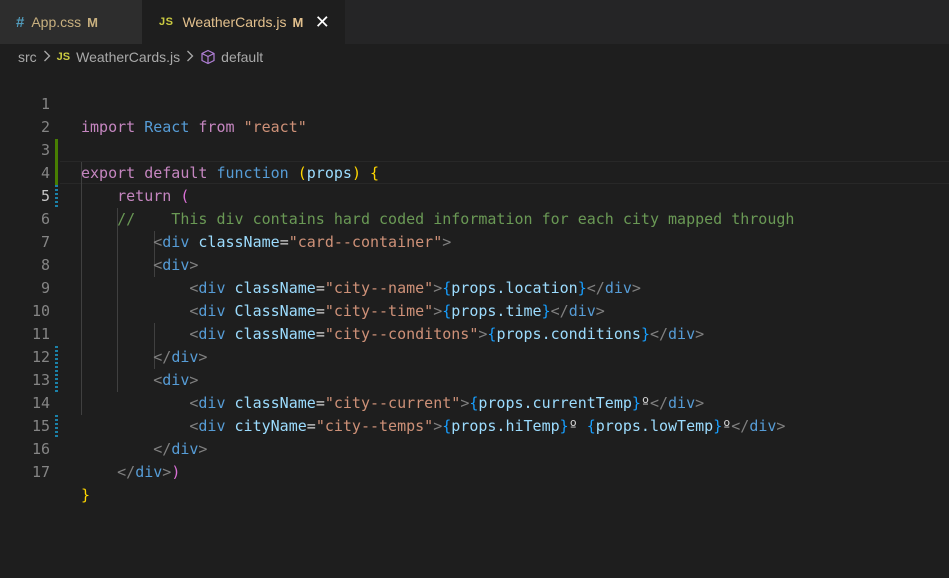 The height and width of the screenshot is (578, 949). Describe the element at coordinates (474, 22) in the screenshot. I see `tab-bar: # App.css M JS WeatherCards.js M ✕` at that location.